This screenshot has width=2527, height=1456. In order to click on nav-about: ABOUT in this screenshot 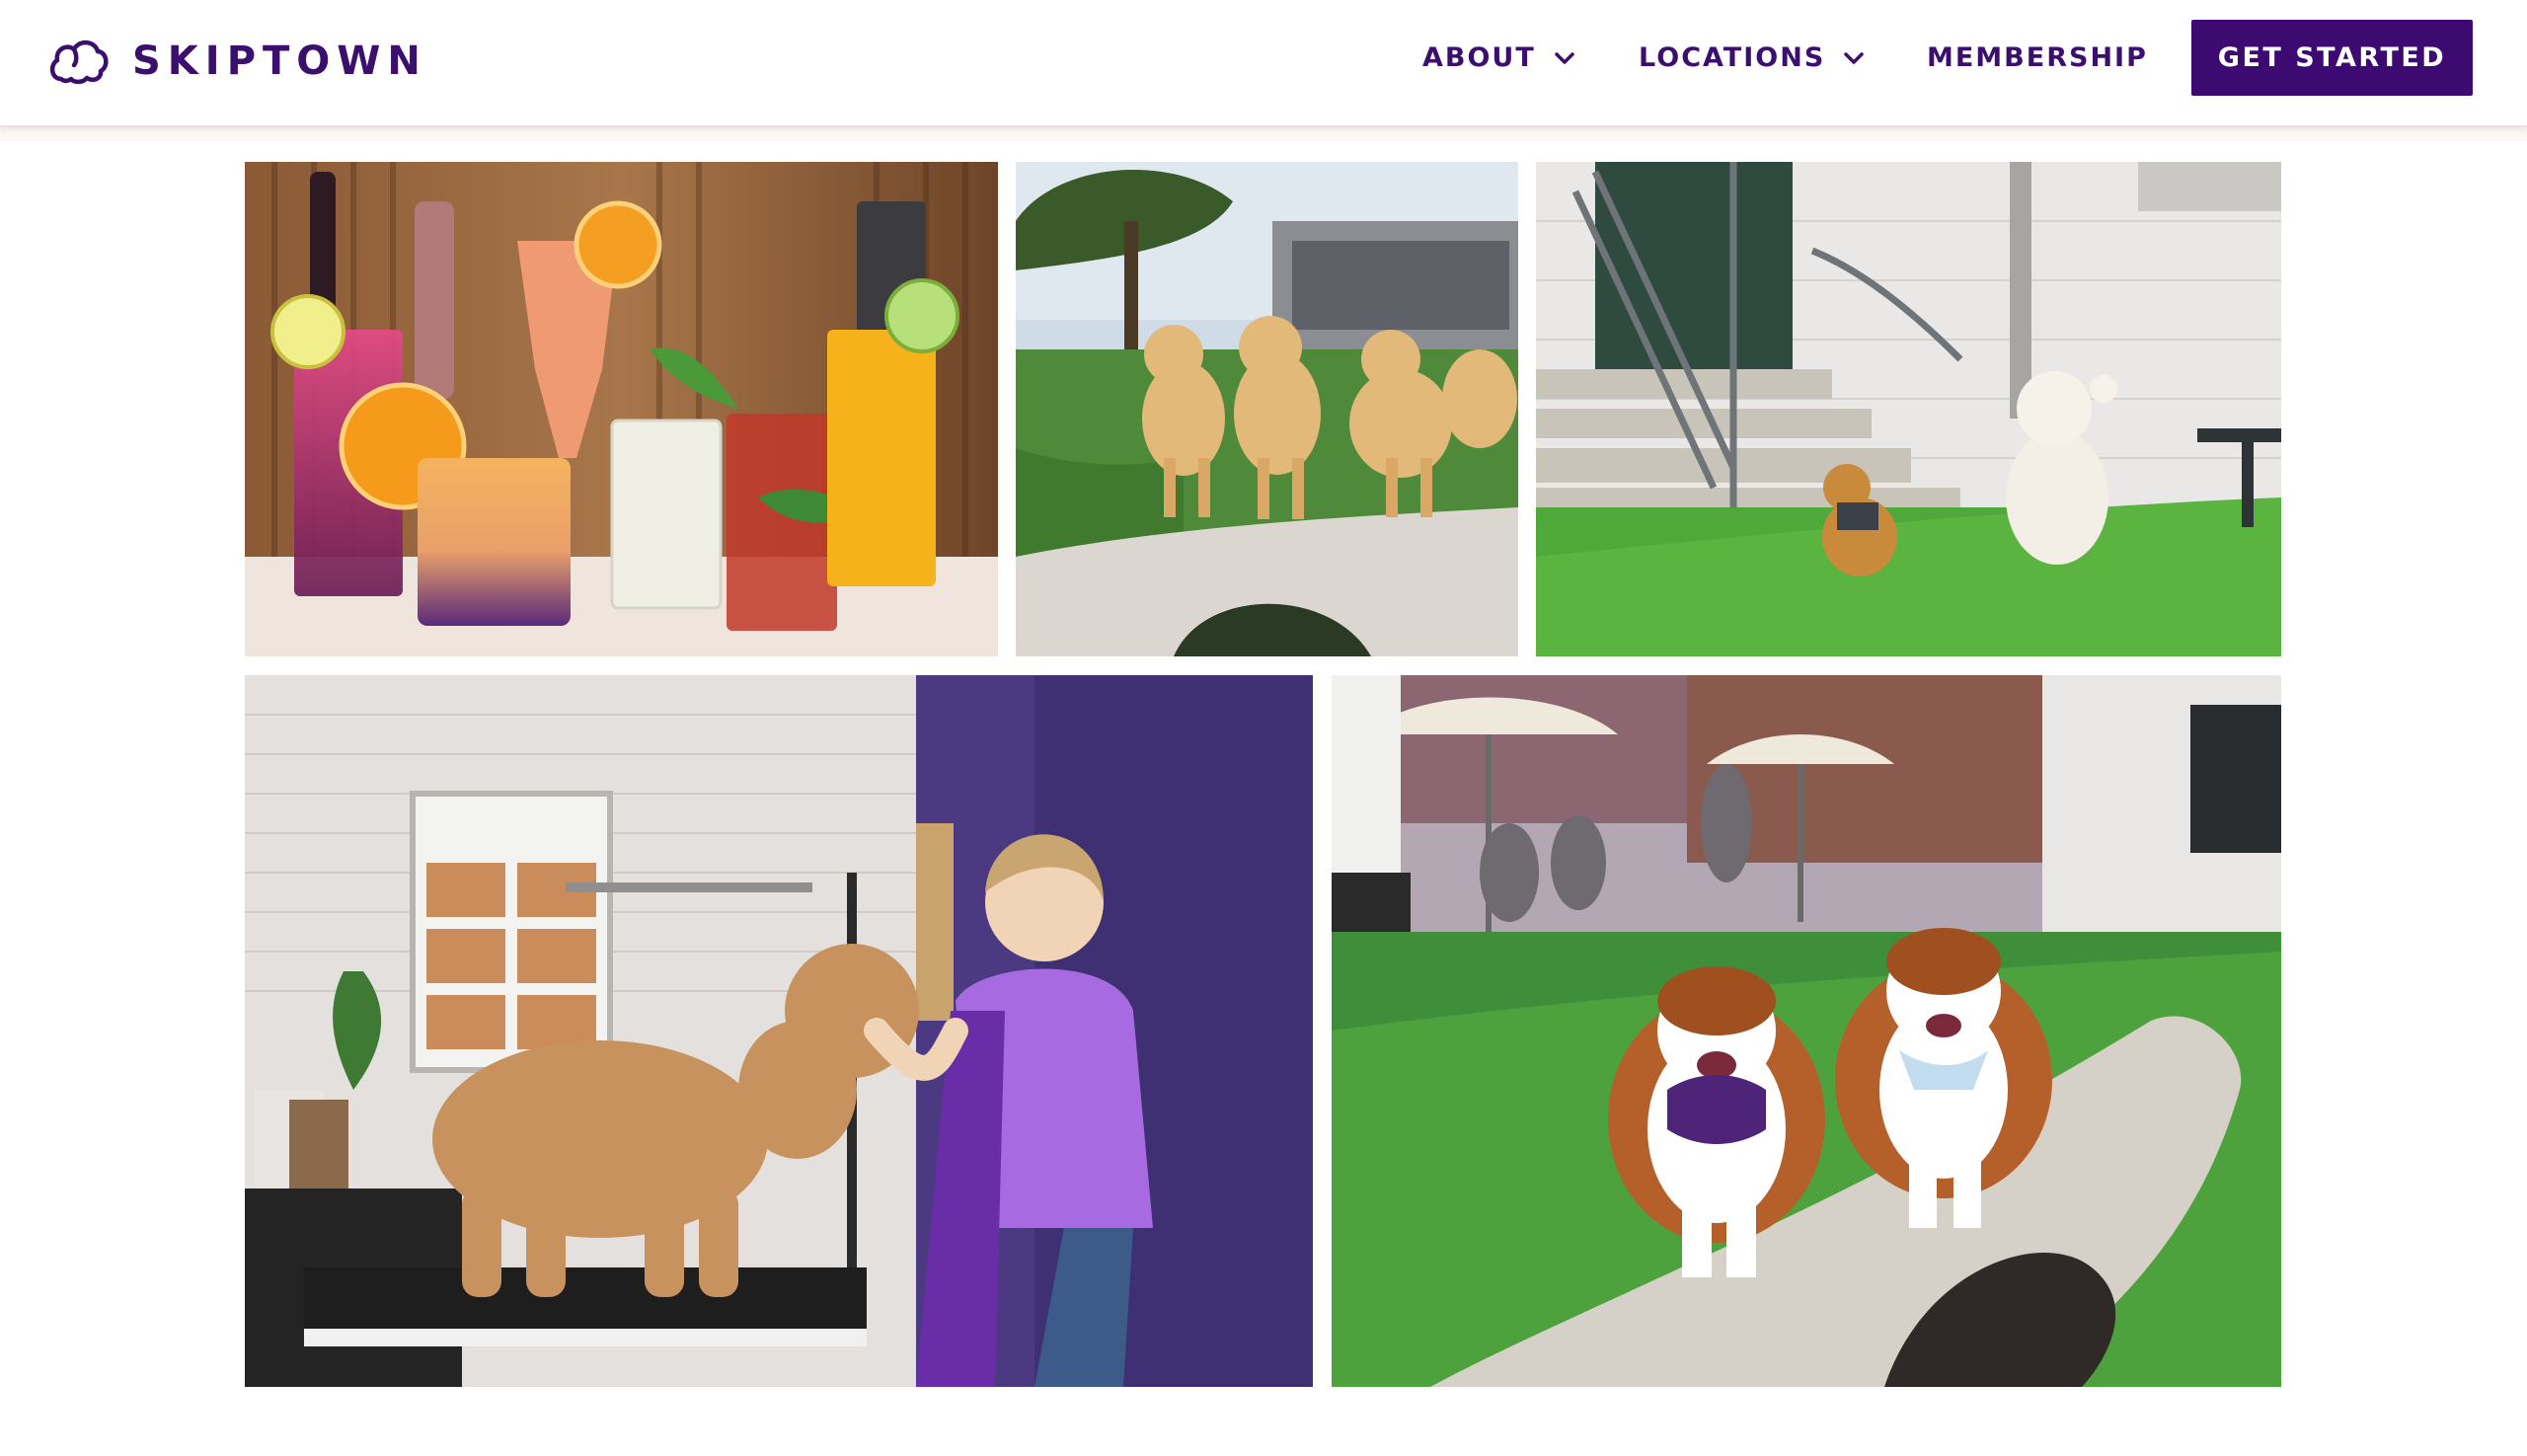, I will do `click(1498, 57)`.